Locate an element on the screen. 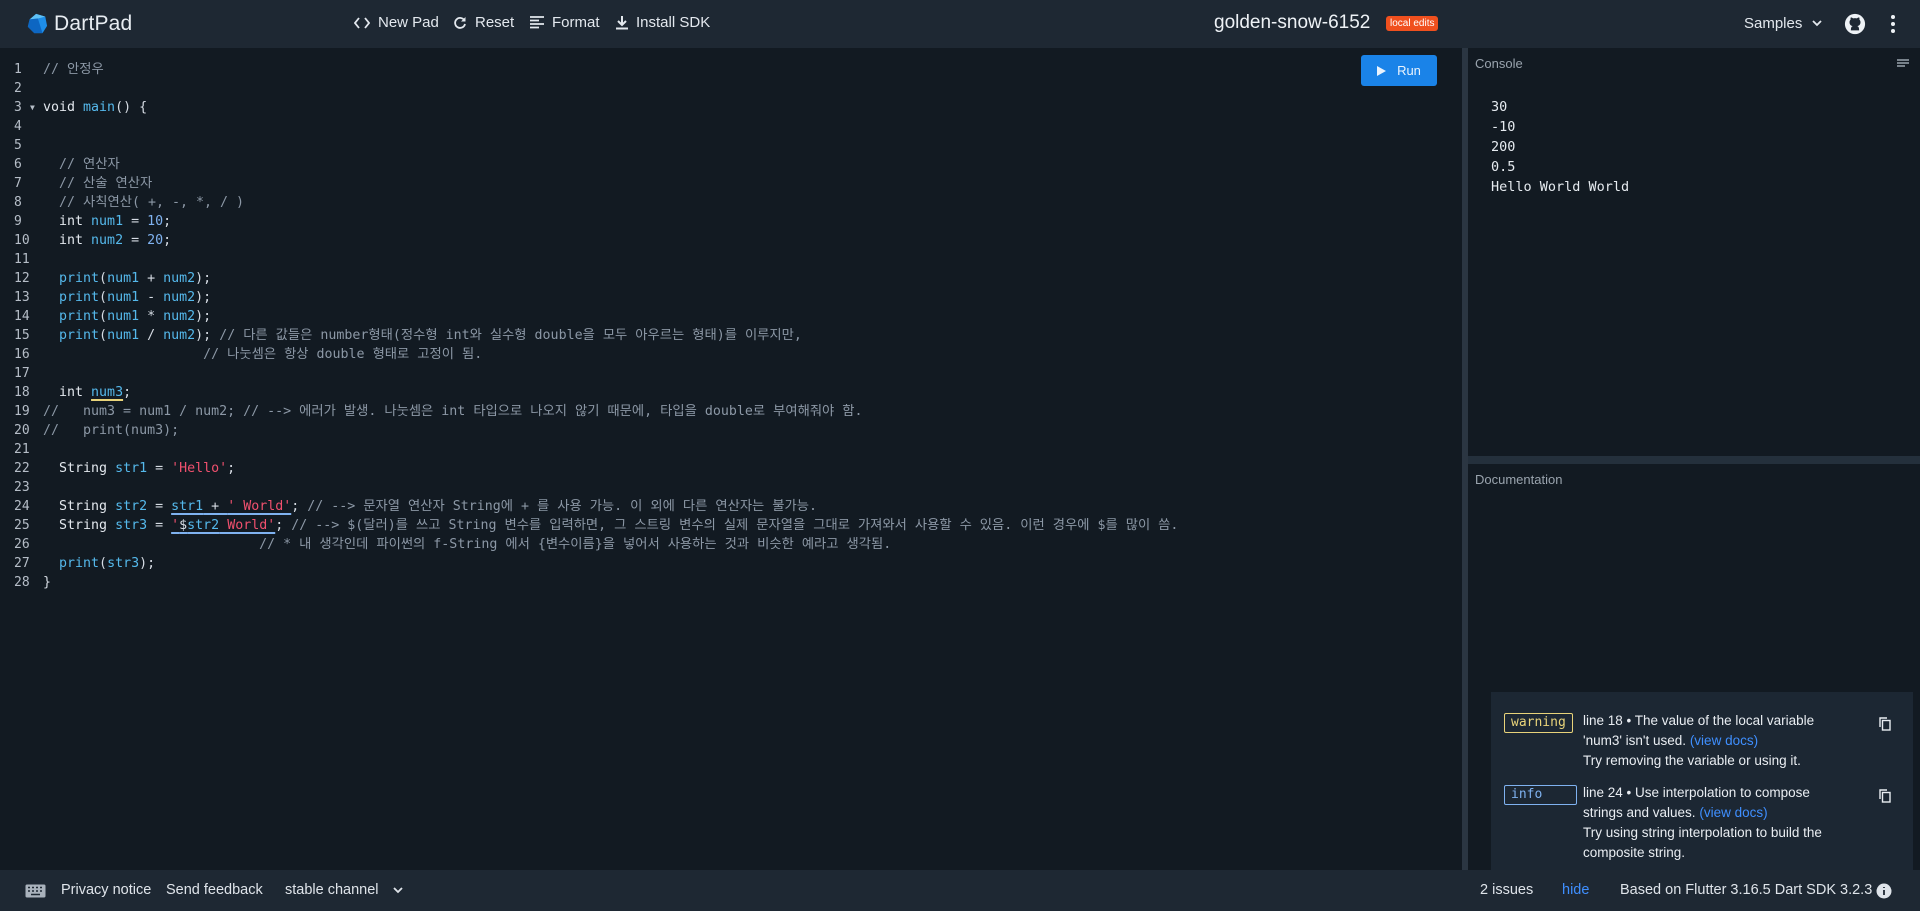  new-pad-label: New Pad is located at coordinates (408, 22).